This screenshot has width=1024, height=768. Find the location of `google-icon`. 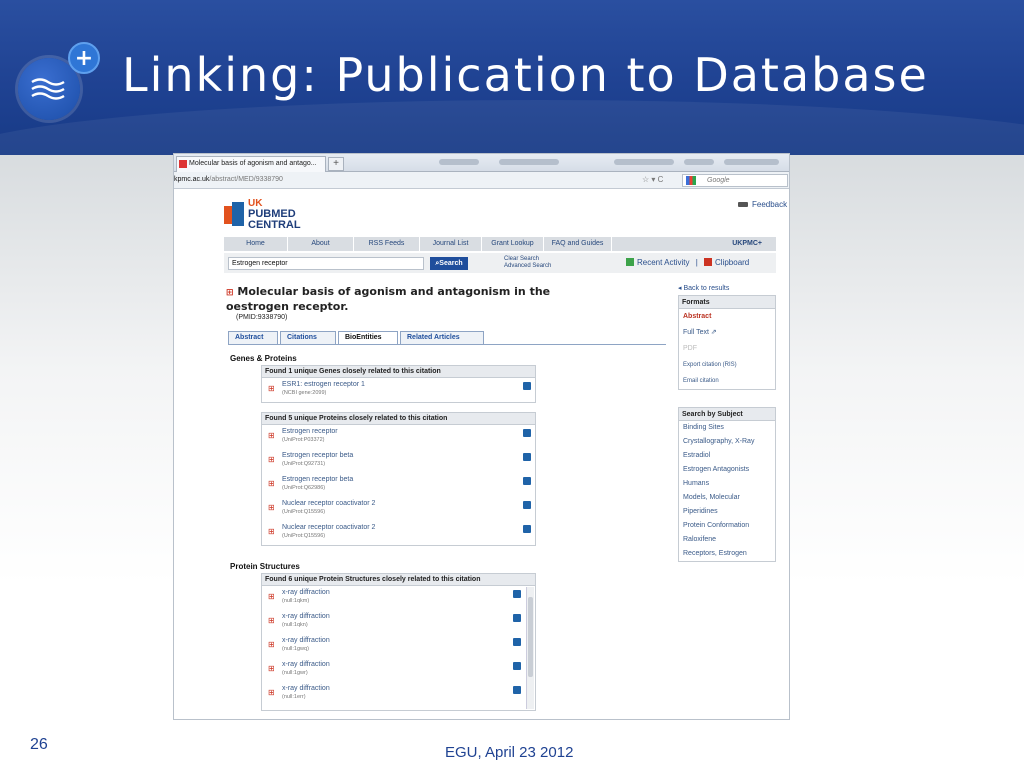

google-icon is located at coordinates (691, 180).